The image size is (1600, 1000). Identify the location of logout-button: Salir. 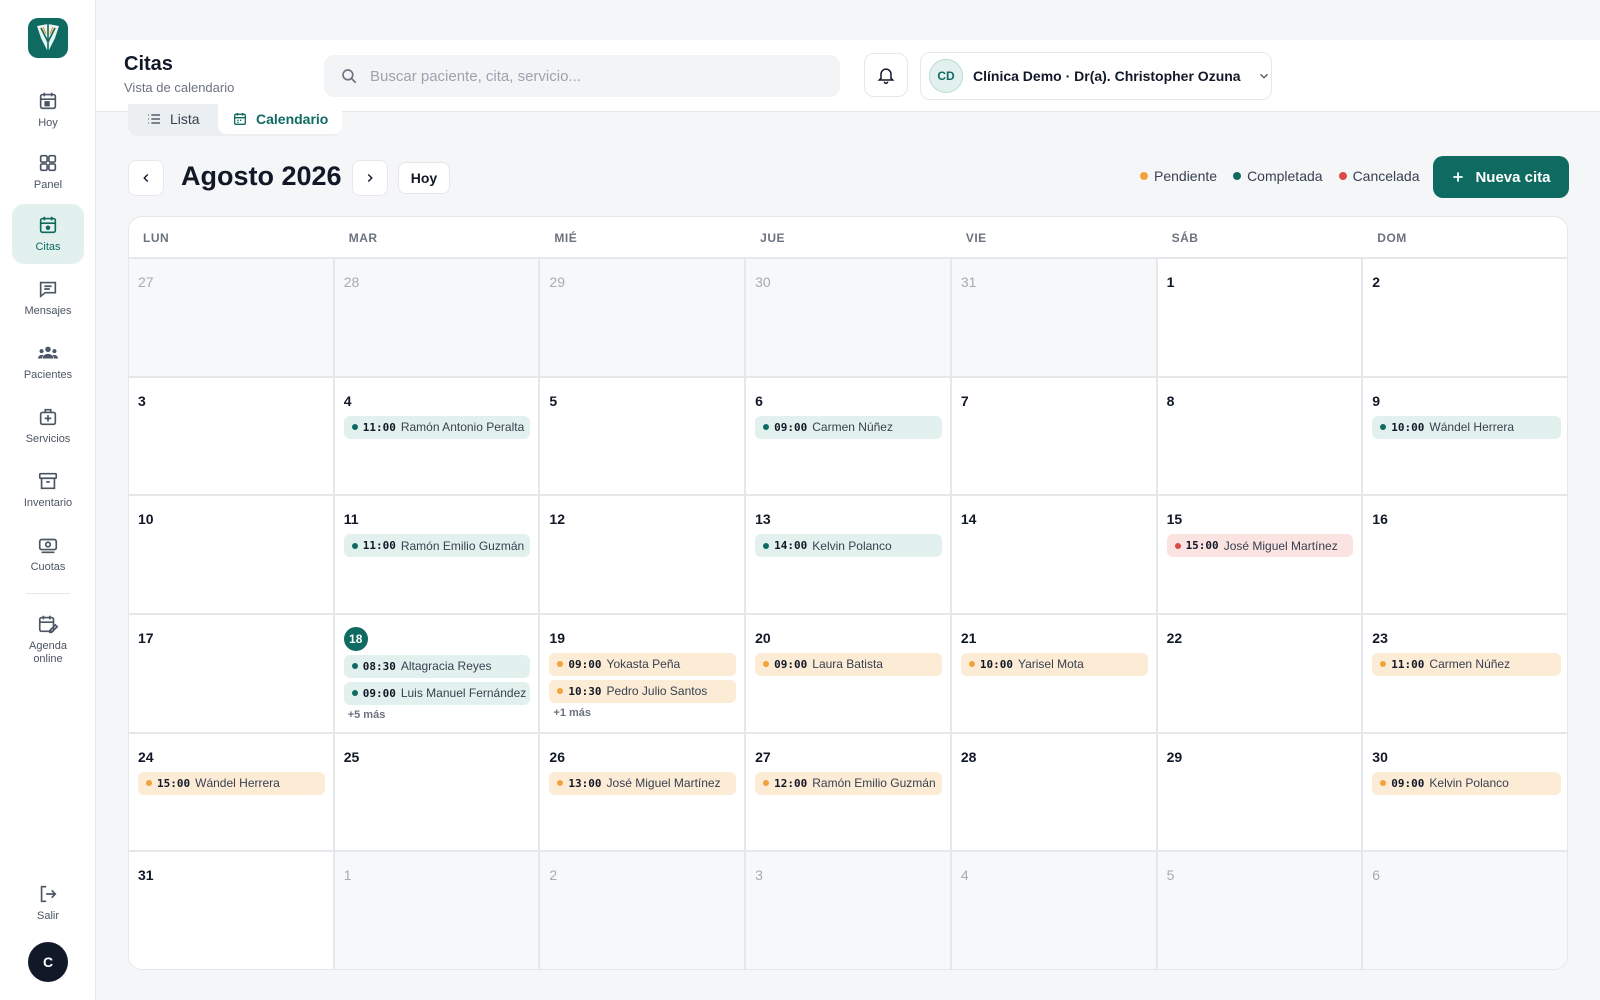
(48, 903).